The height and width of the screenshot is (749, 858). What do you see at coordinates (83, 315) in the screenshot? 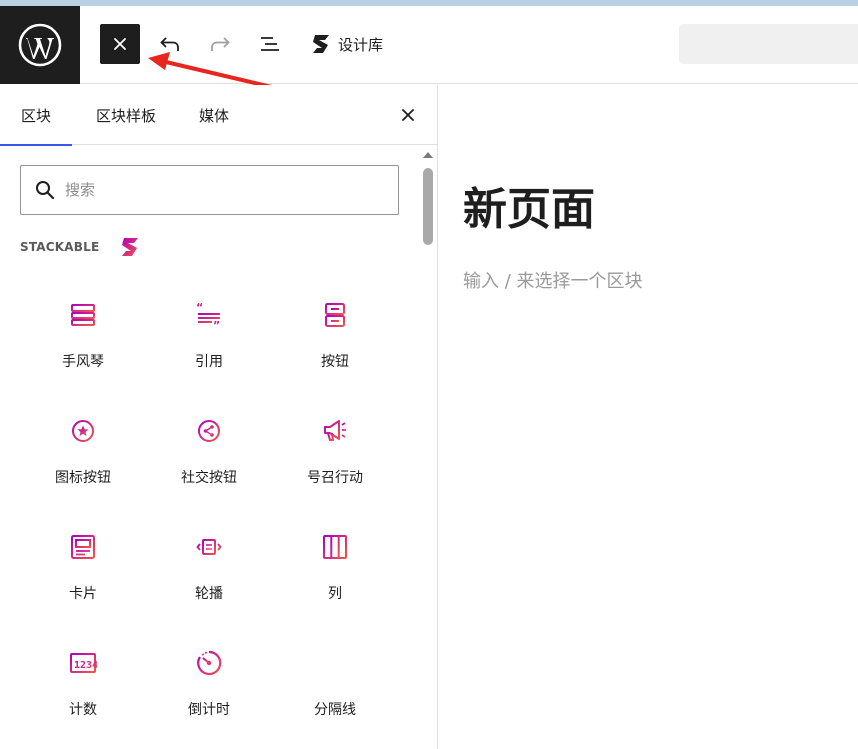
I see `accordion-icon` at bounding box center [83, 315].